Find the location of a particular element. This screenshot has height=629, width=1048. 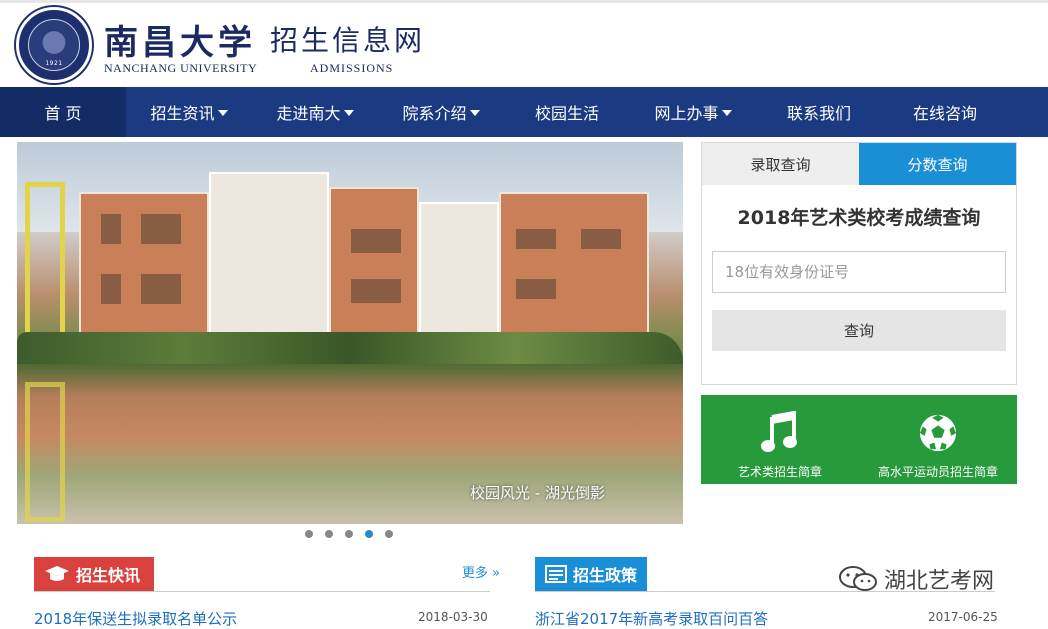

banner-yellow-frame is located at coordinates (45, 267).